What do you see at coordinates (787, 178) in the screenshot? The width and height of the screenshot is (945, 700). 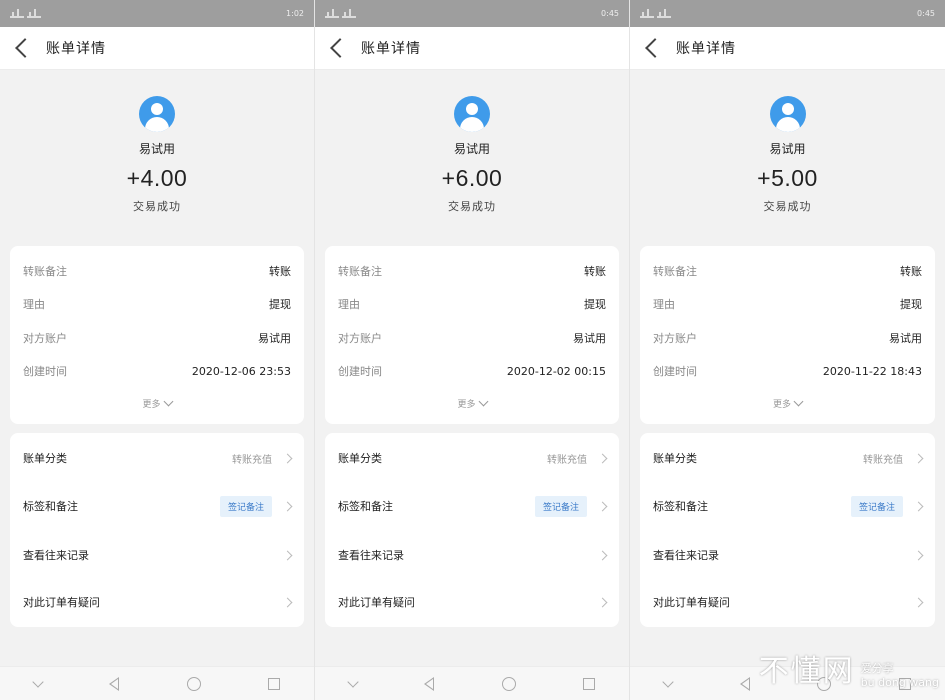 I see `transaction-amount: +5.00` at bounding box center [787, 178].